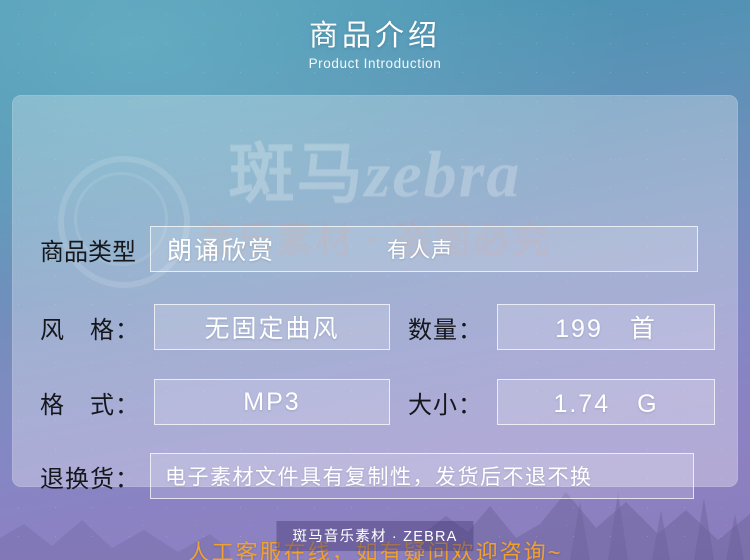 This screenshot has height=560, width=750. What do you see at coordinates (375, 536) in the screenshot?
I see `footer-brand-bar: 斑马音乐素材 · ZEBRA` at bounding box center [375, 536].